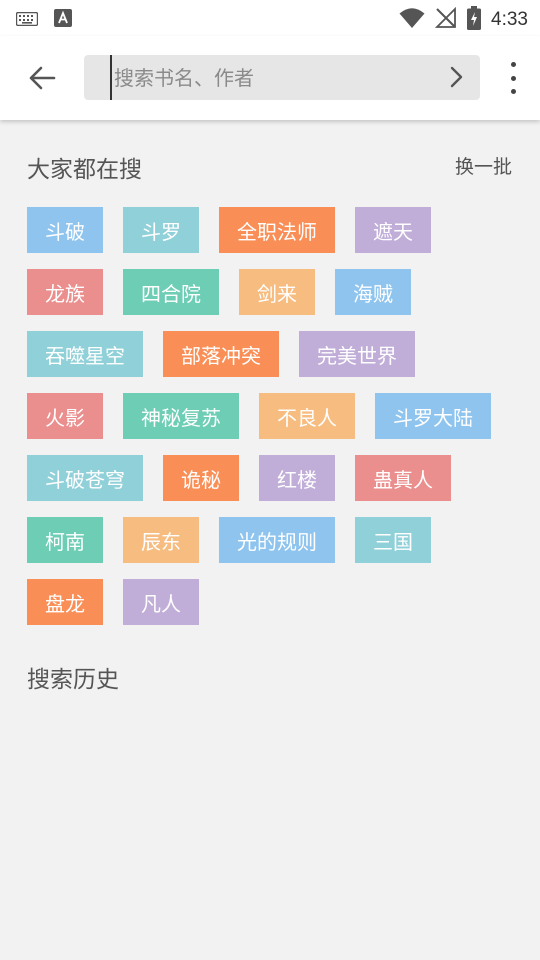 The width and height of the screenshot is (540, 960). I want to click on font-a-icon, so click(63, 20).